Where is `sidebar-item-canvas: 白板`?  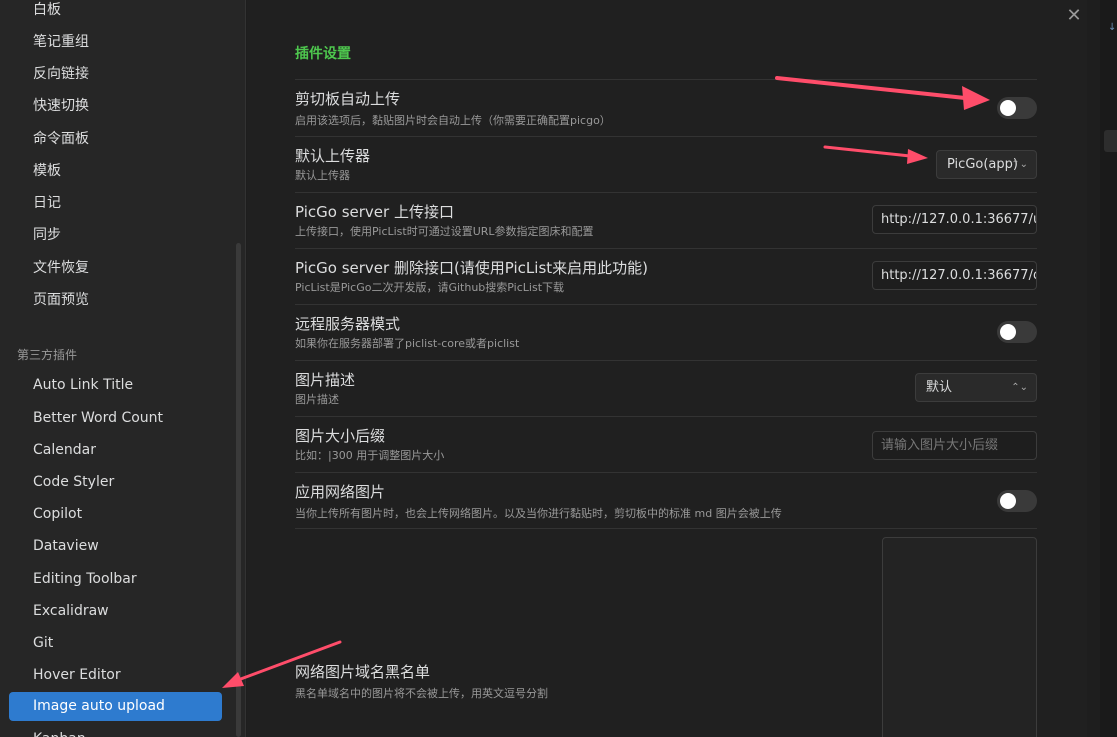
sidebar-item-canvas: 白板 is located at coordinates (47, 10).